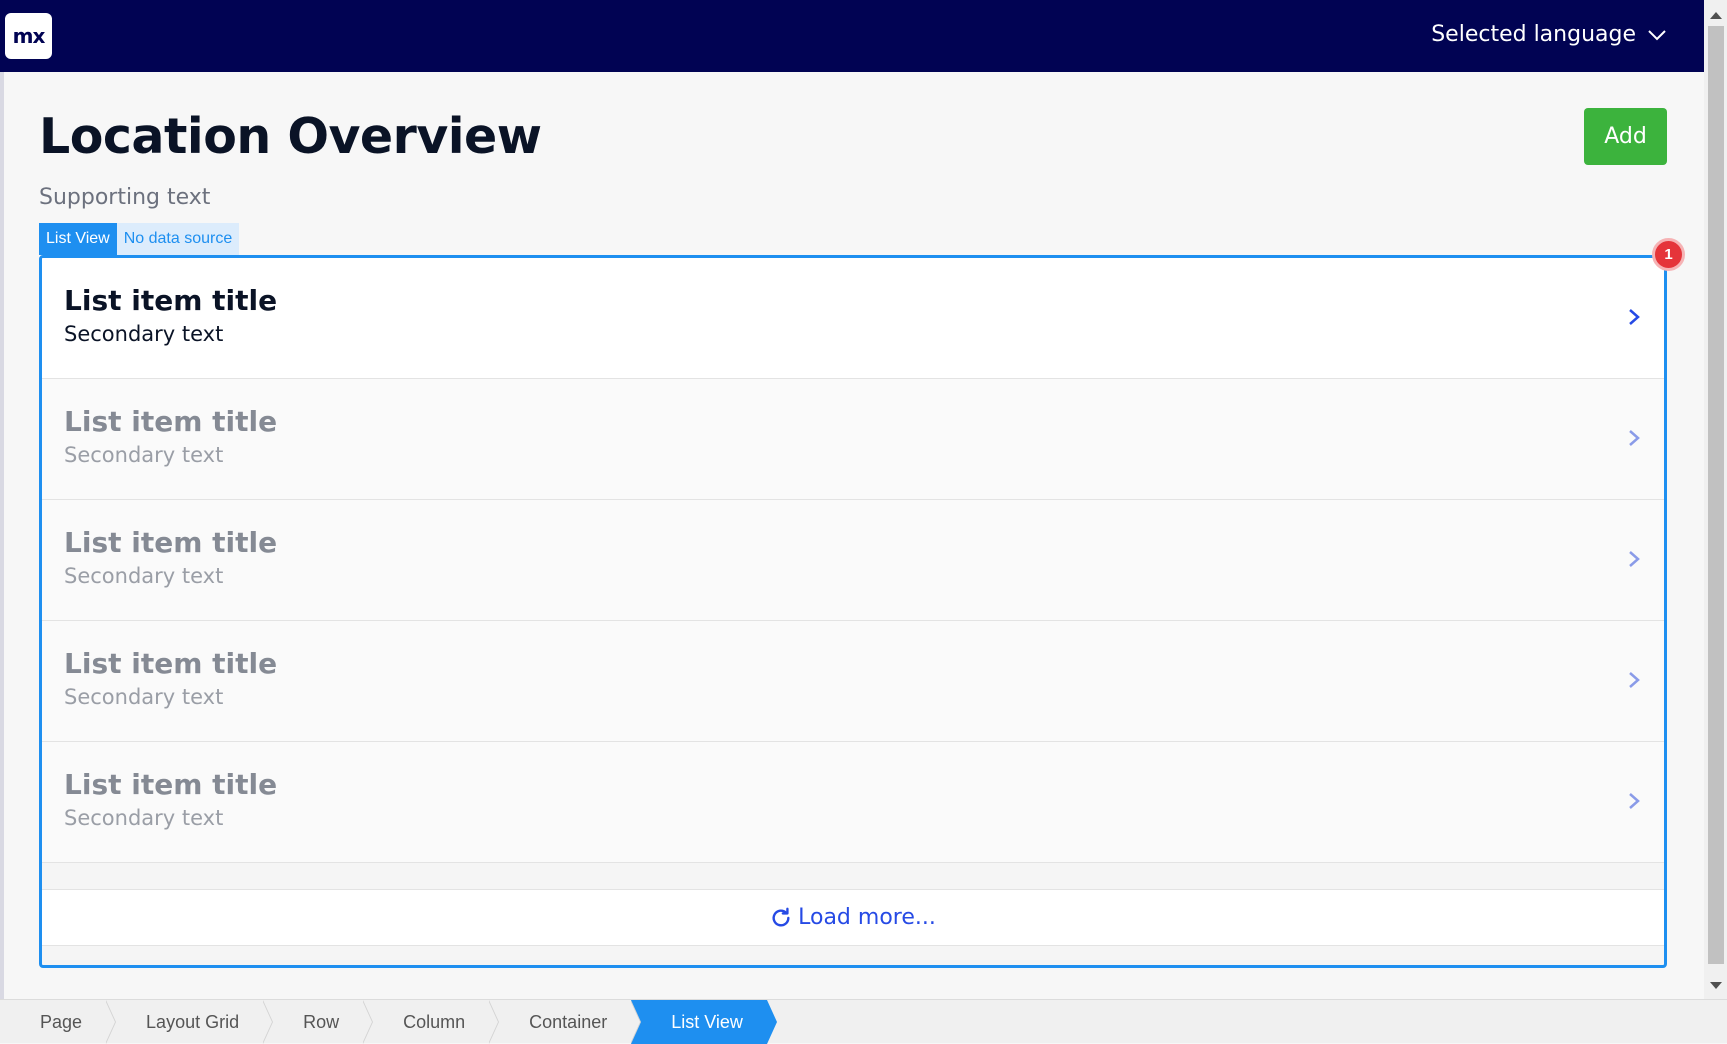  I want to click on mendix-logo: mx, so click(28, 36).